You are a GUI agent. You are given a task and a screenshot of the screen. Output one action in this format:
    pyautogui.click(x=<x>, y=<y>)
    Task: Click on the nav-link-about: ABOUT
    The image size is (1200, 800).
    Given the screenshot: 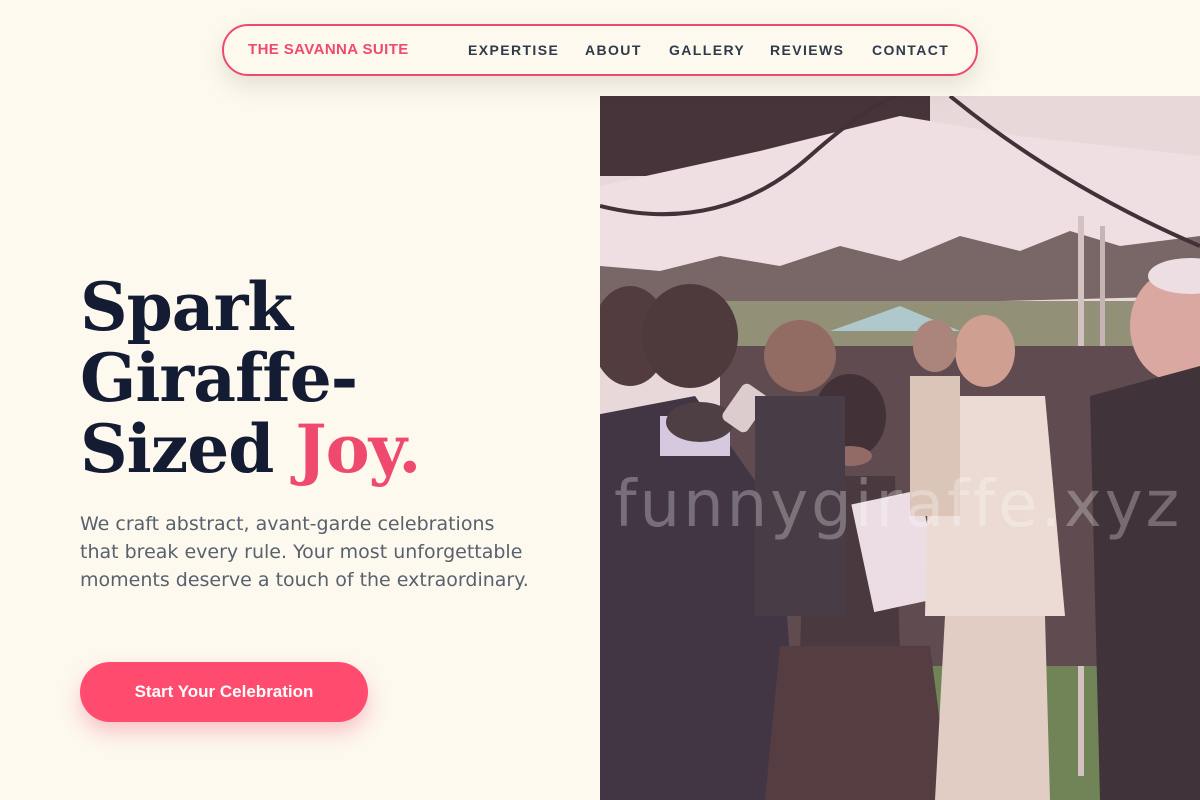 What is the action you would take?
    pyautogui.click(x=613, y=50)
    